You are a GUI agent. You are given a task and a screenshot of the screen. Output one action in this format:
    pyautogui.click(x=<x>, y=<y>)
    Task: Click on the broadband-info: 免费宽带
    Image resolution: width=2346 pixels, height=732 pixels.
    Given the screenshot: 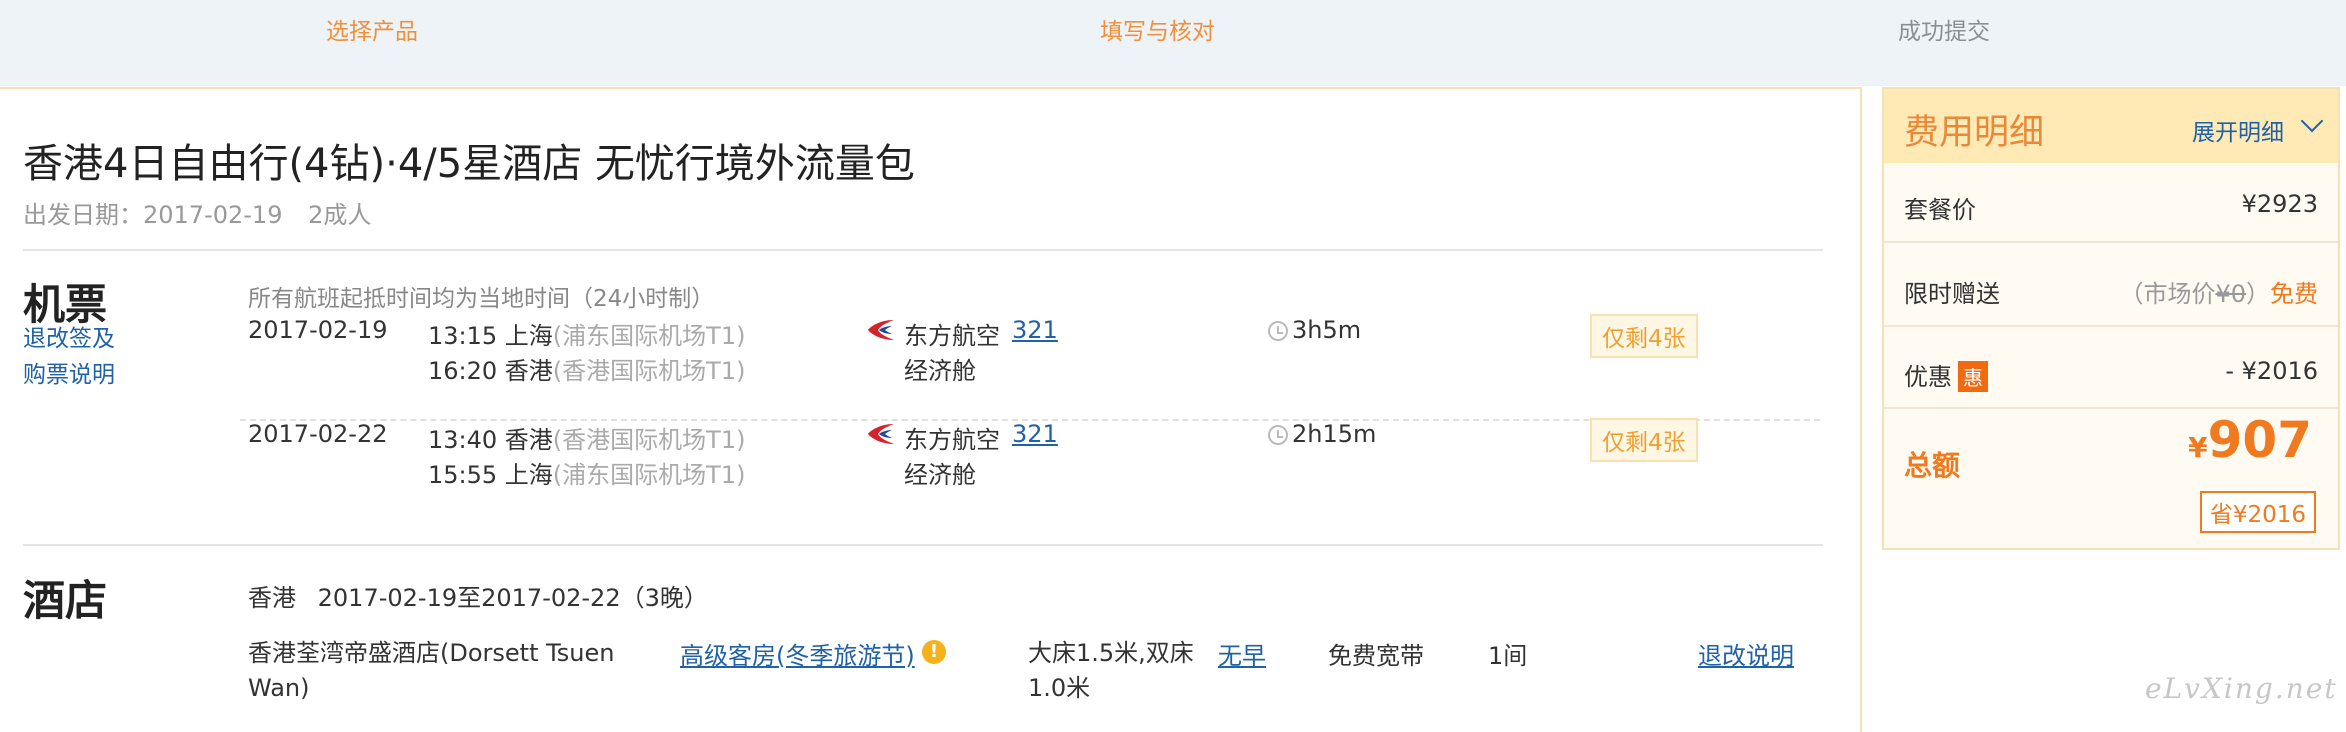 What is the action you would take?
    pyautogui.click(x=1376, y=656)
    